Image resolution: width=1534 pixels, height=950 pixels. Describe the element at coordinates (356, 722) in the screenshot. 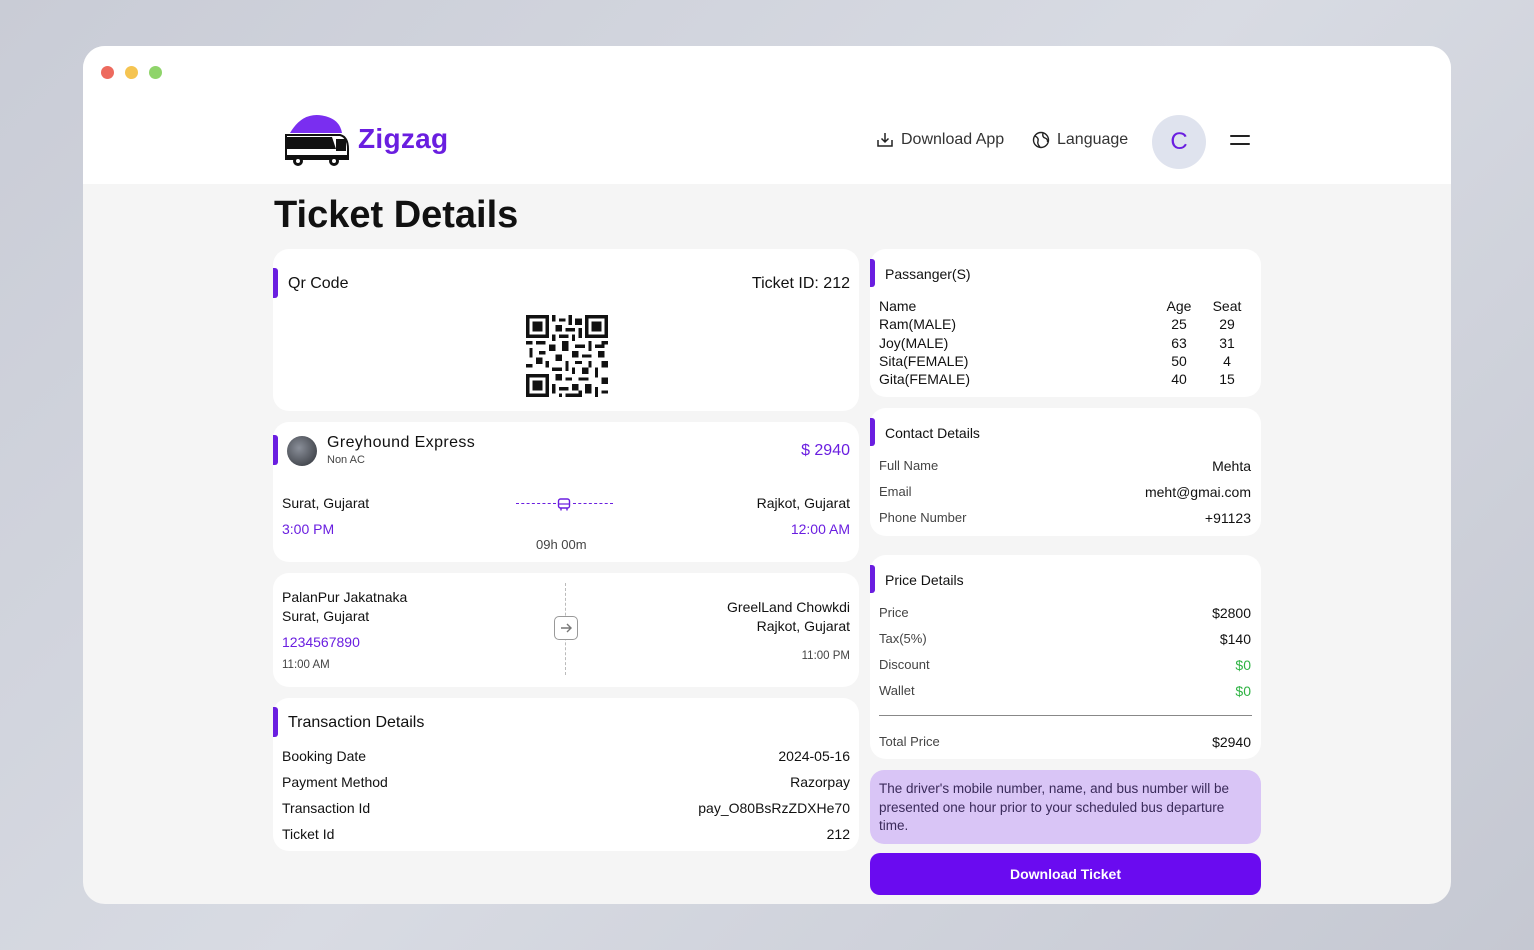

I see `transaction-title: Transaction Details` at that location.